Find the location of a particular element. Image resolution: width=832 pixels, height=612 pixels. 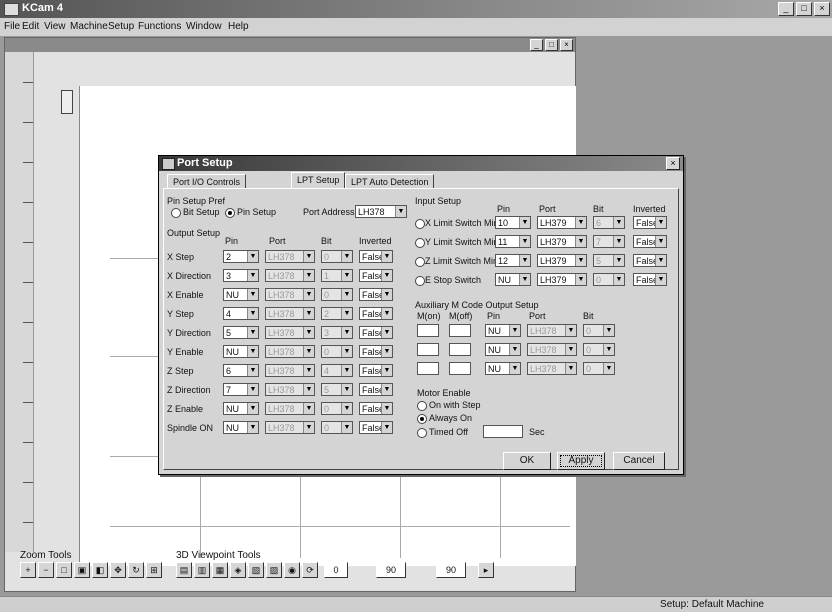

input-pin-combo: 10 ▼ is located at coordinates (513, 222).